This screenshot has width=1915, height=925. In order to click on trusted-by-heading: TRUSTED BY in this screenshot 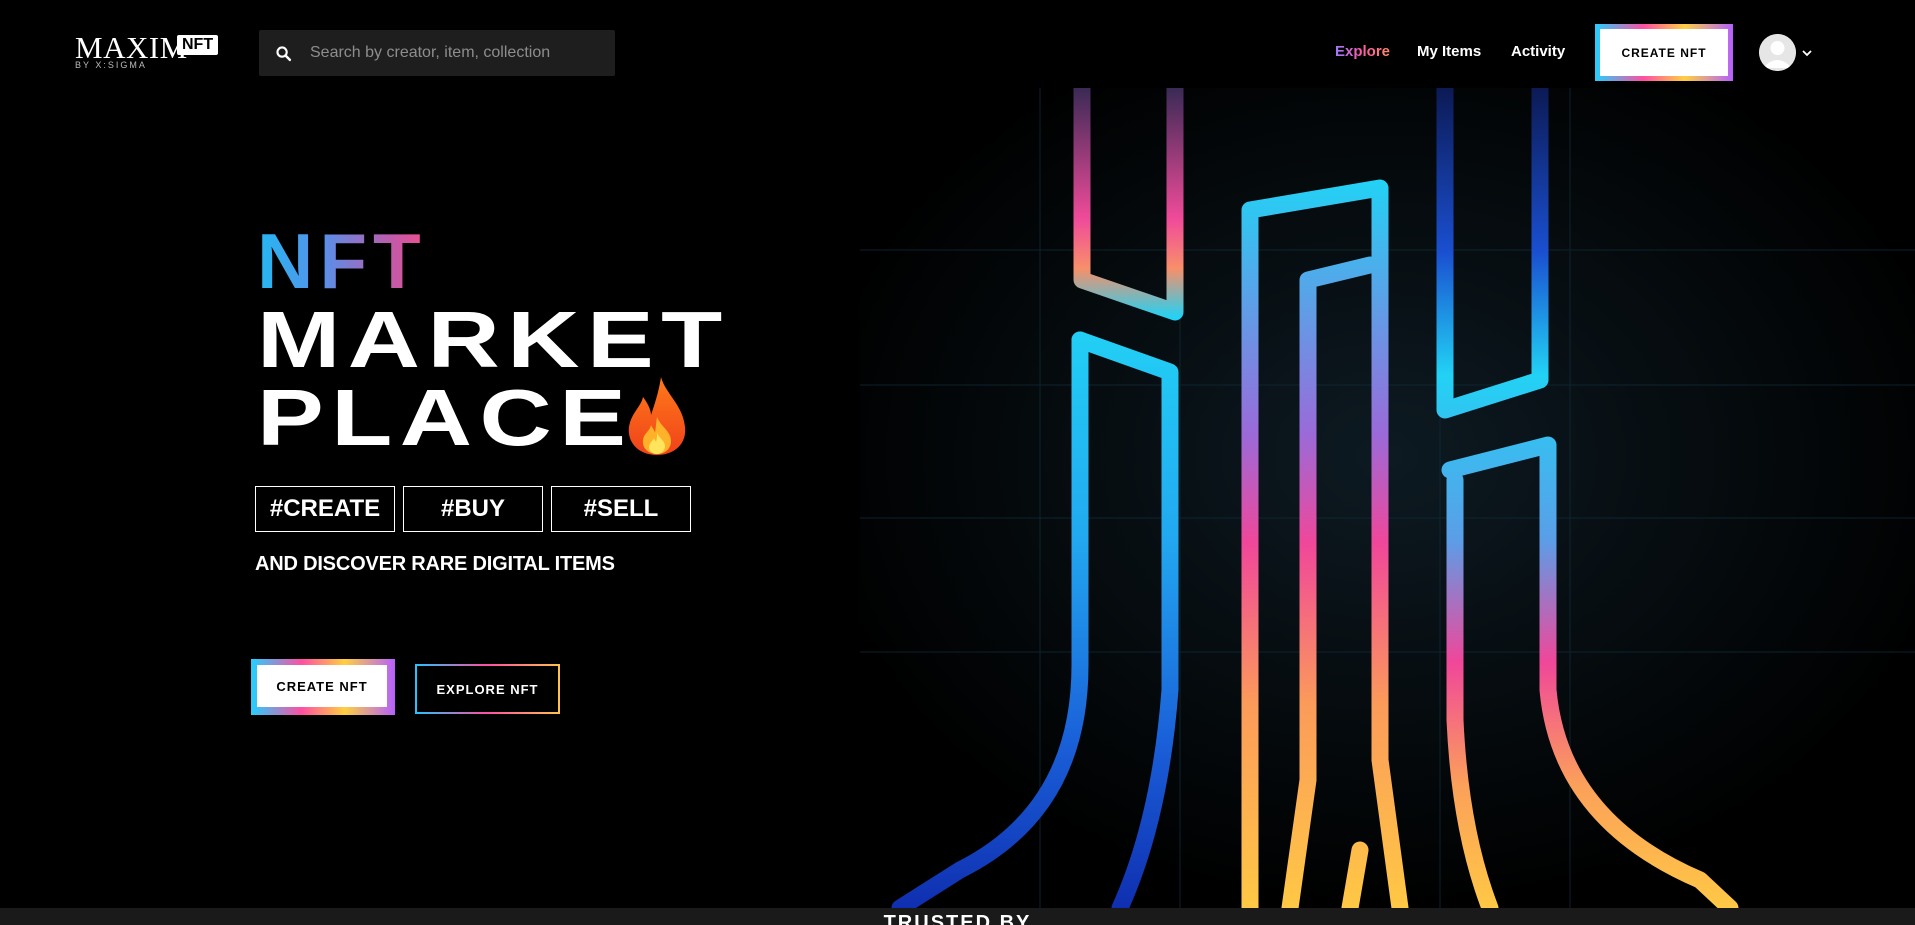, I will do `click(957, 918)`.